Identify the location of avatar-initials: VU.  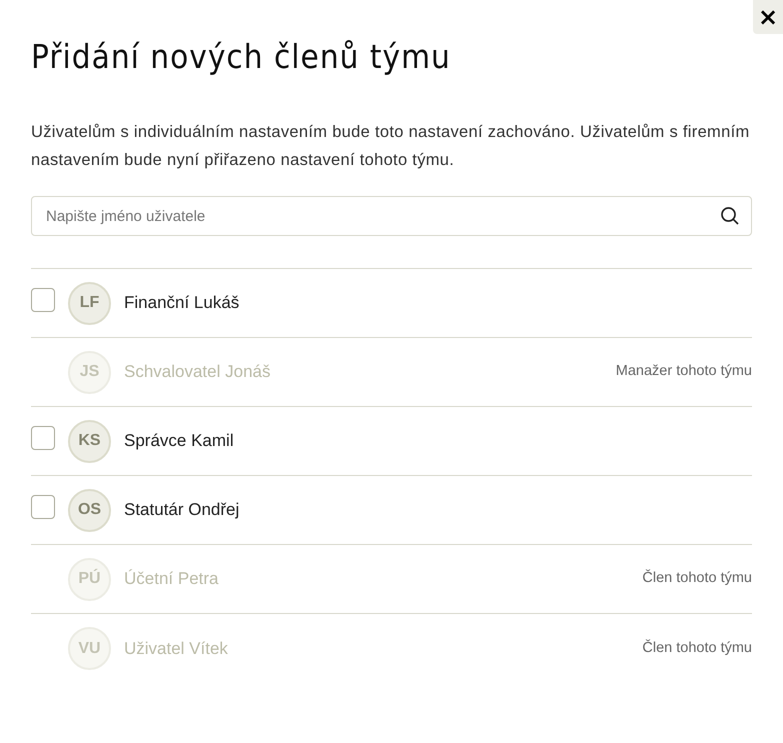
(89, 648).